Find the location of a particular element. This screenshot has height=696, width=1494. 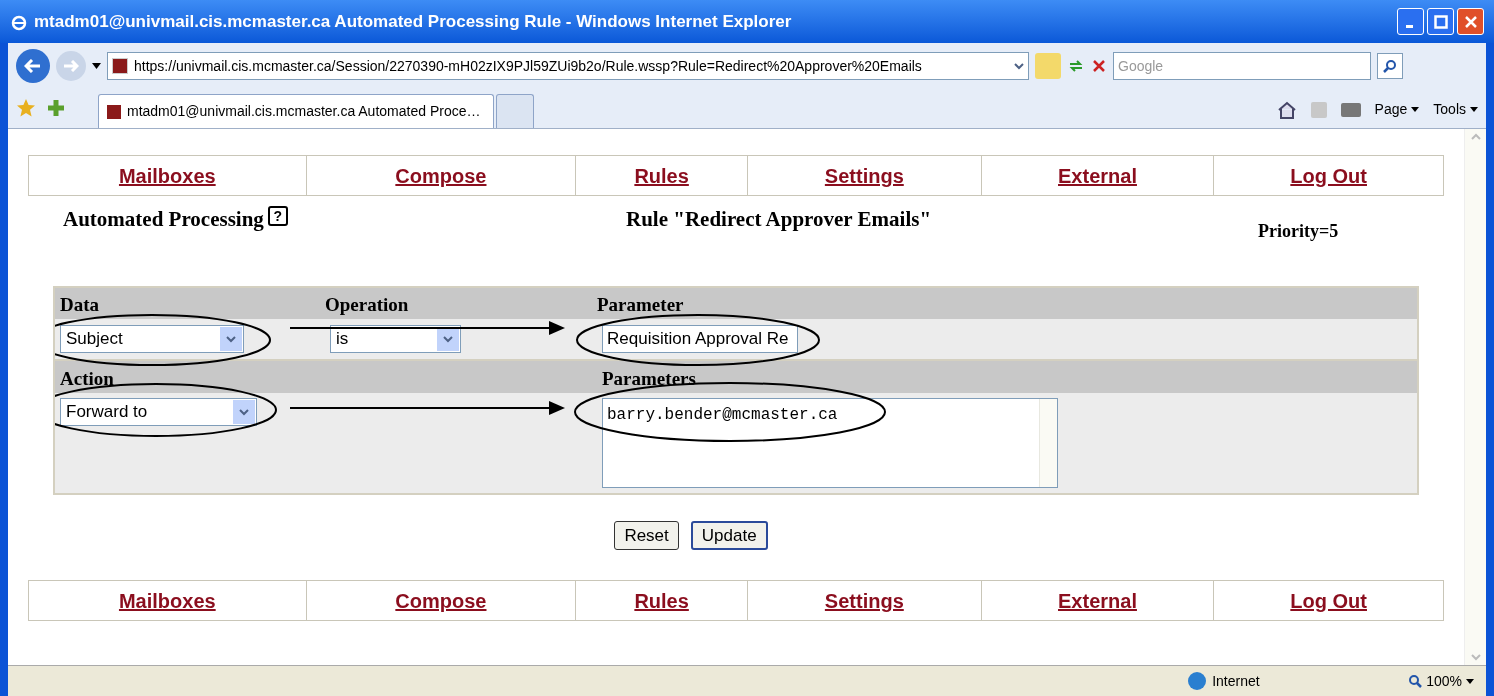

stop-icon is located at coordinates (1099, 66).